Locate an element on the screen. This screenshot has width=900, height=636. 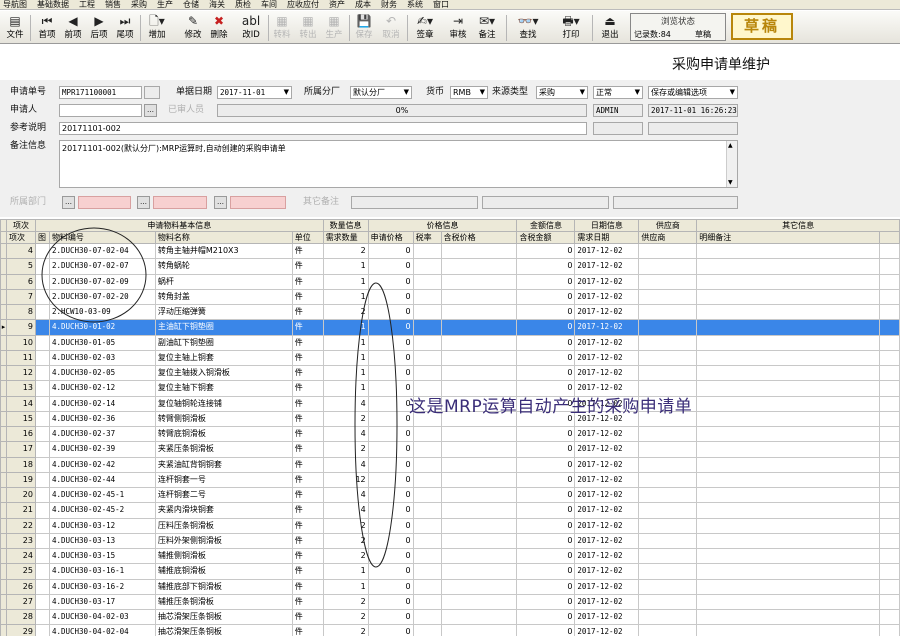
cancel-button: ↶ 取消 is located at coordinates (391, 28).